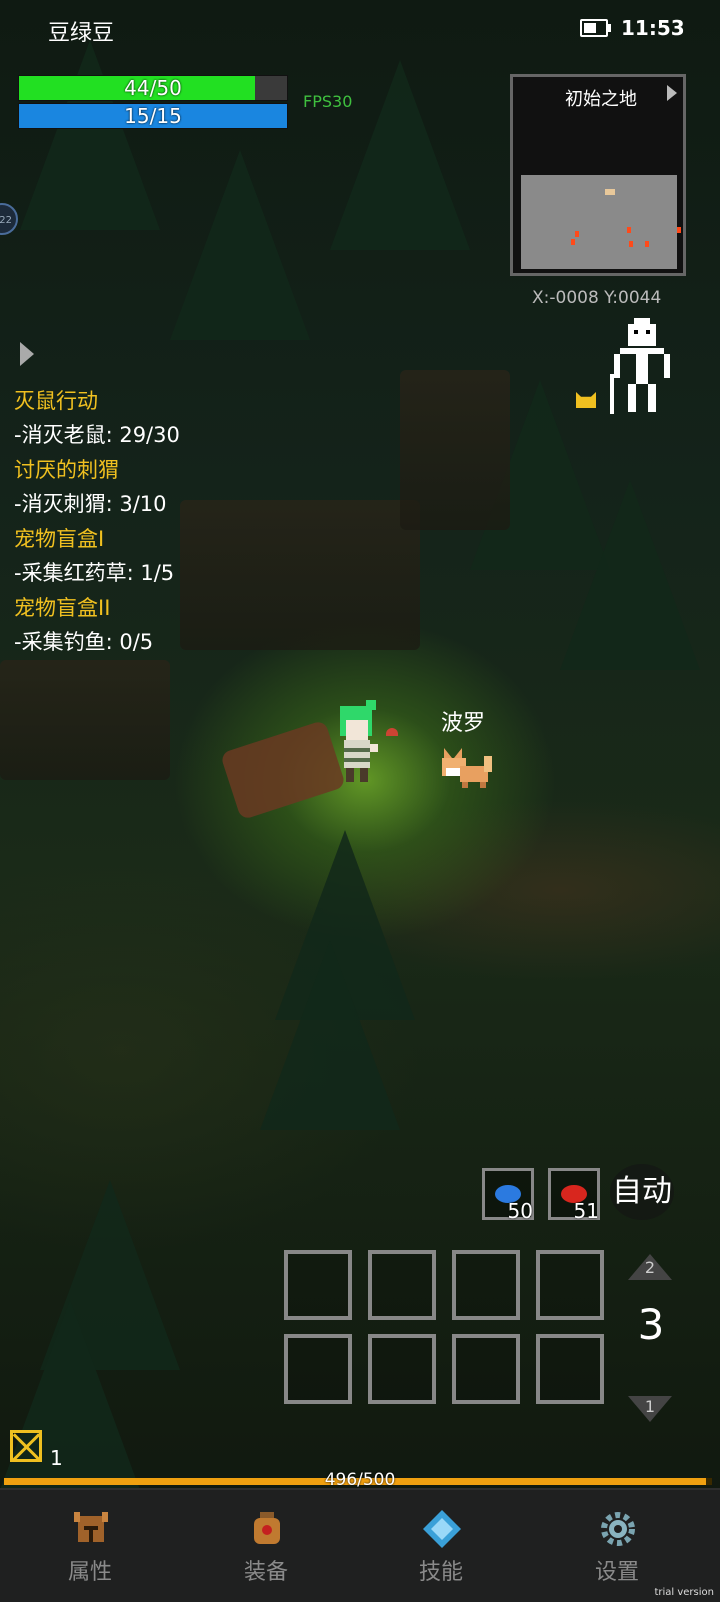 The height and width of the screenshot is (1602, 720). I want to click on red-potion-slot: 51, so click(574, 1195).